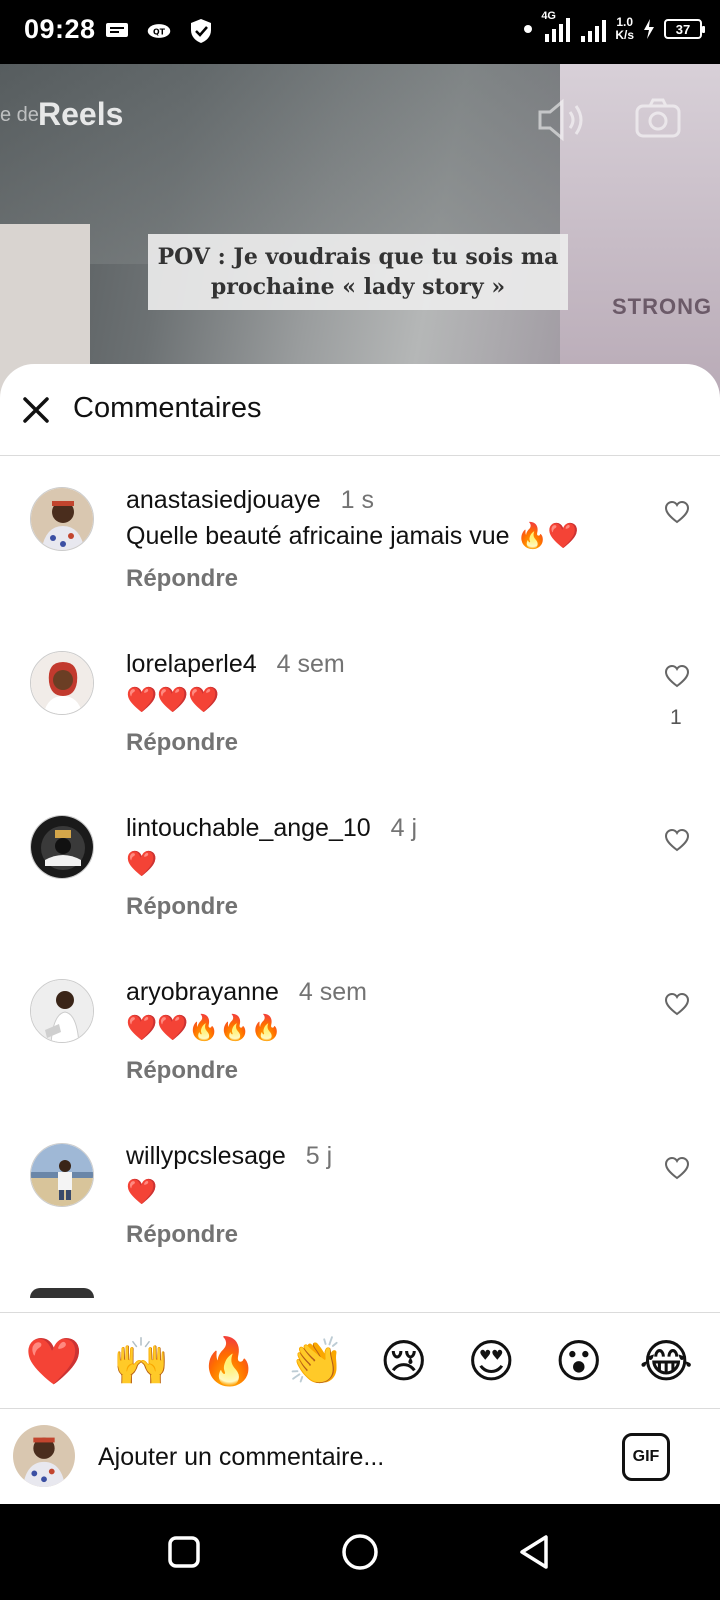 This screenshot has height=1600, width=720. I want to click on shield-icon, so click(201, 31).